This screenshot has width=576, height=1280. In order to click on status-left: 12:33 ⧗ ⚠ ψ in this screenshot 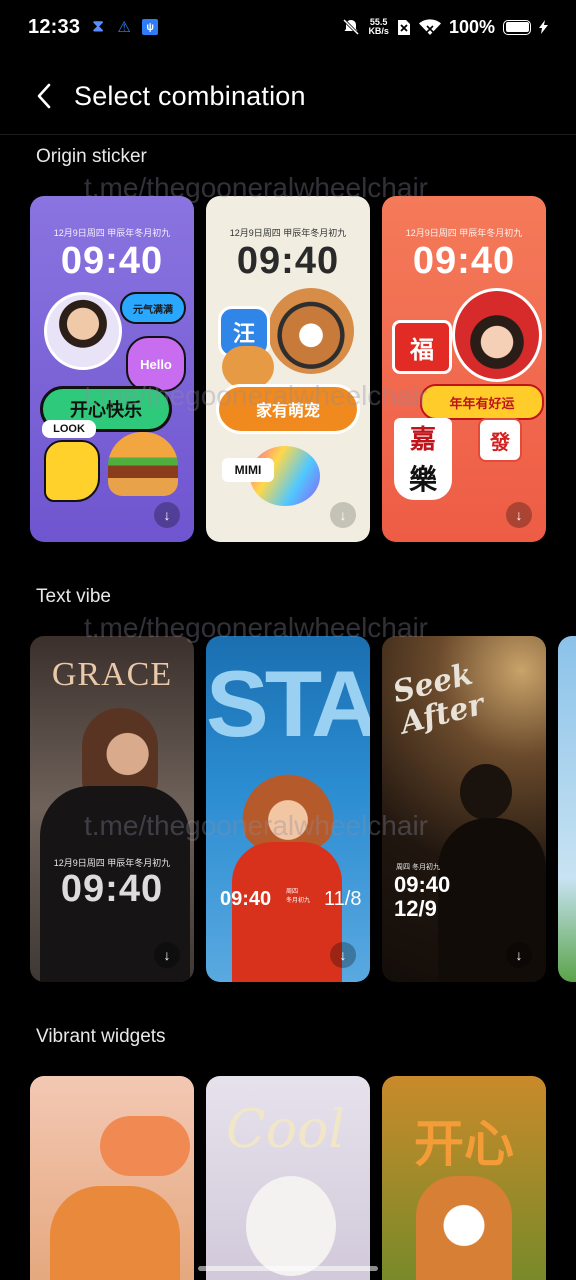, I will do `click(93, 27)`.